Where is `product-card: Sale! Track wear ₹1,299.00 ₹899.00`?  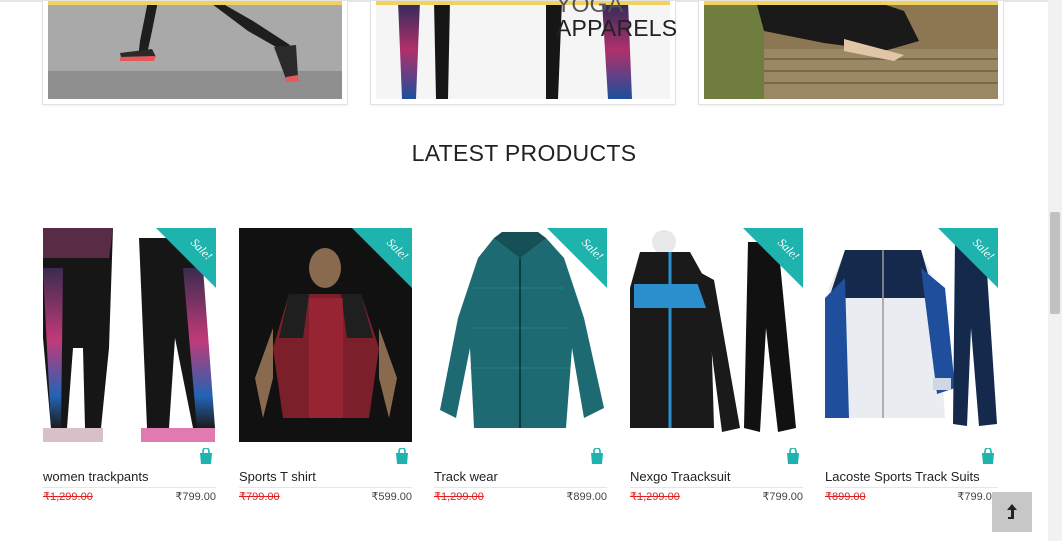 product-card: Sale! Track wear ₹1,299.00 ₹899.00 is located at coordinates (520, 373).